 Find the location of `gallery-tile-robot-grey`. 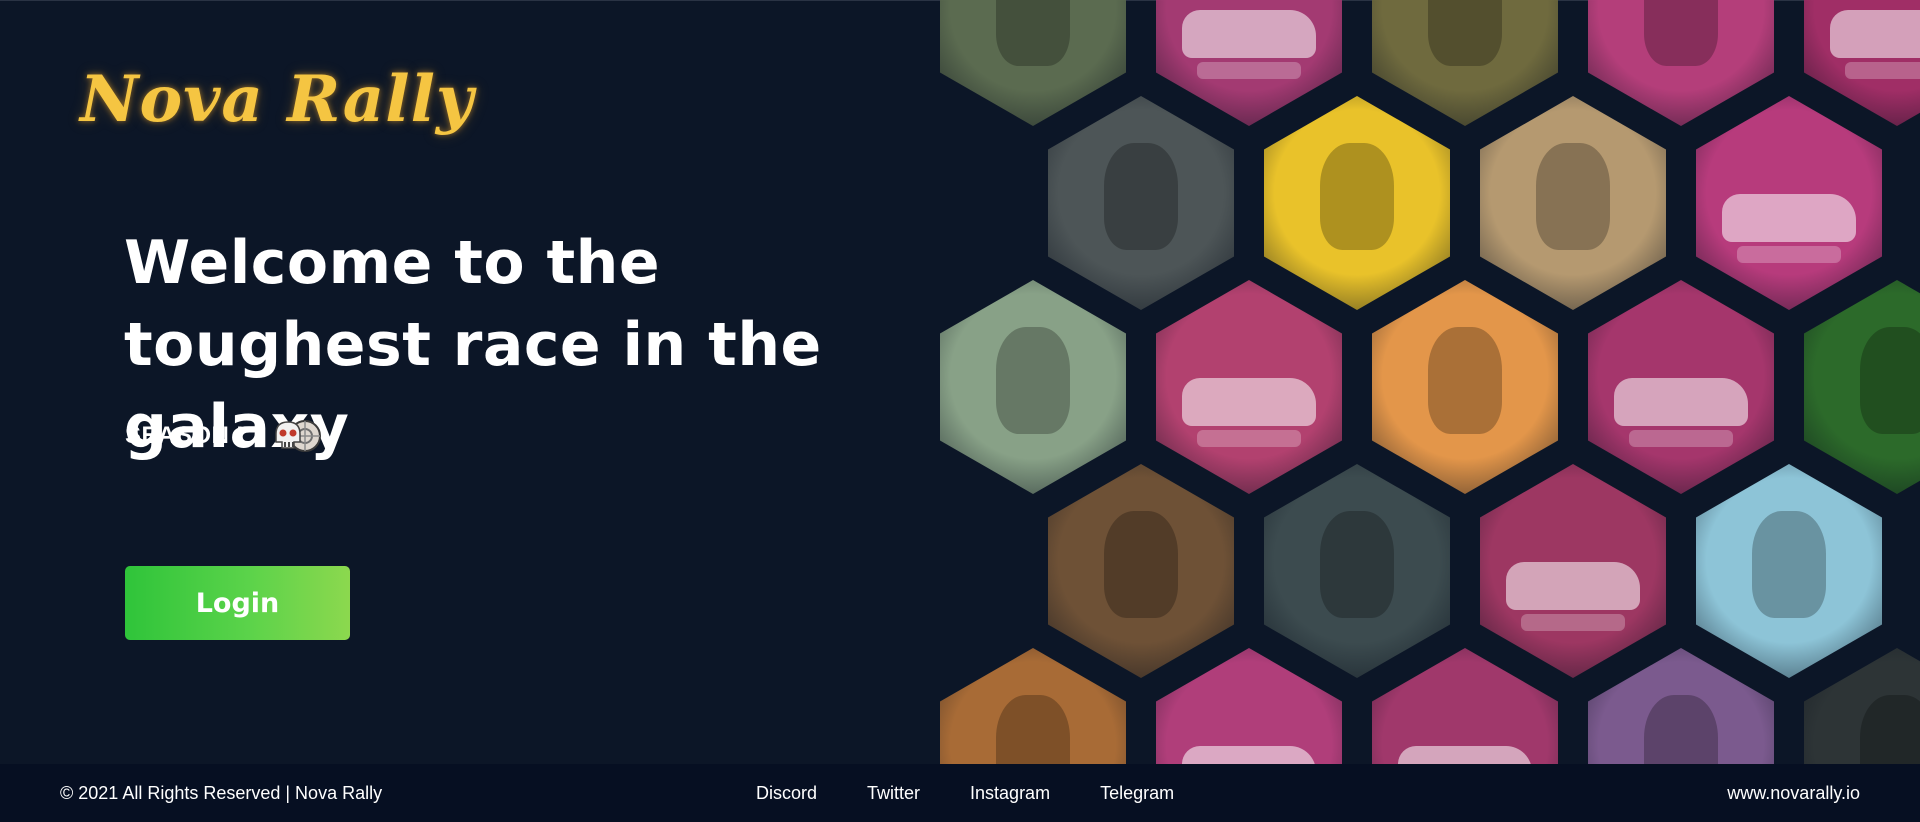

gallery-tile-robot-grey is located at coordinates (1033, 387).